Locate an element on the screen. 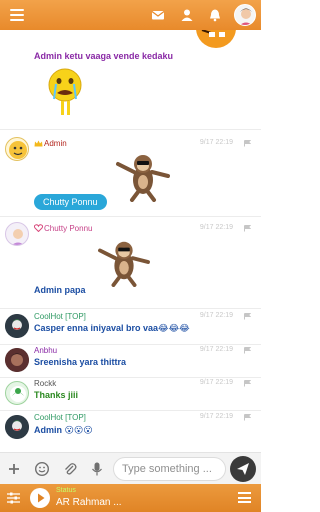 The width and height of the screenshot is (320, 512). message-text: Sreenisha yara thittra is located at coordinates (80, 362).